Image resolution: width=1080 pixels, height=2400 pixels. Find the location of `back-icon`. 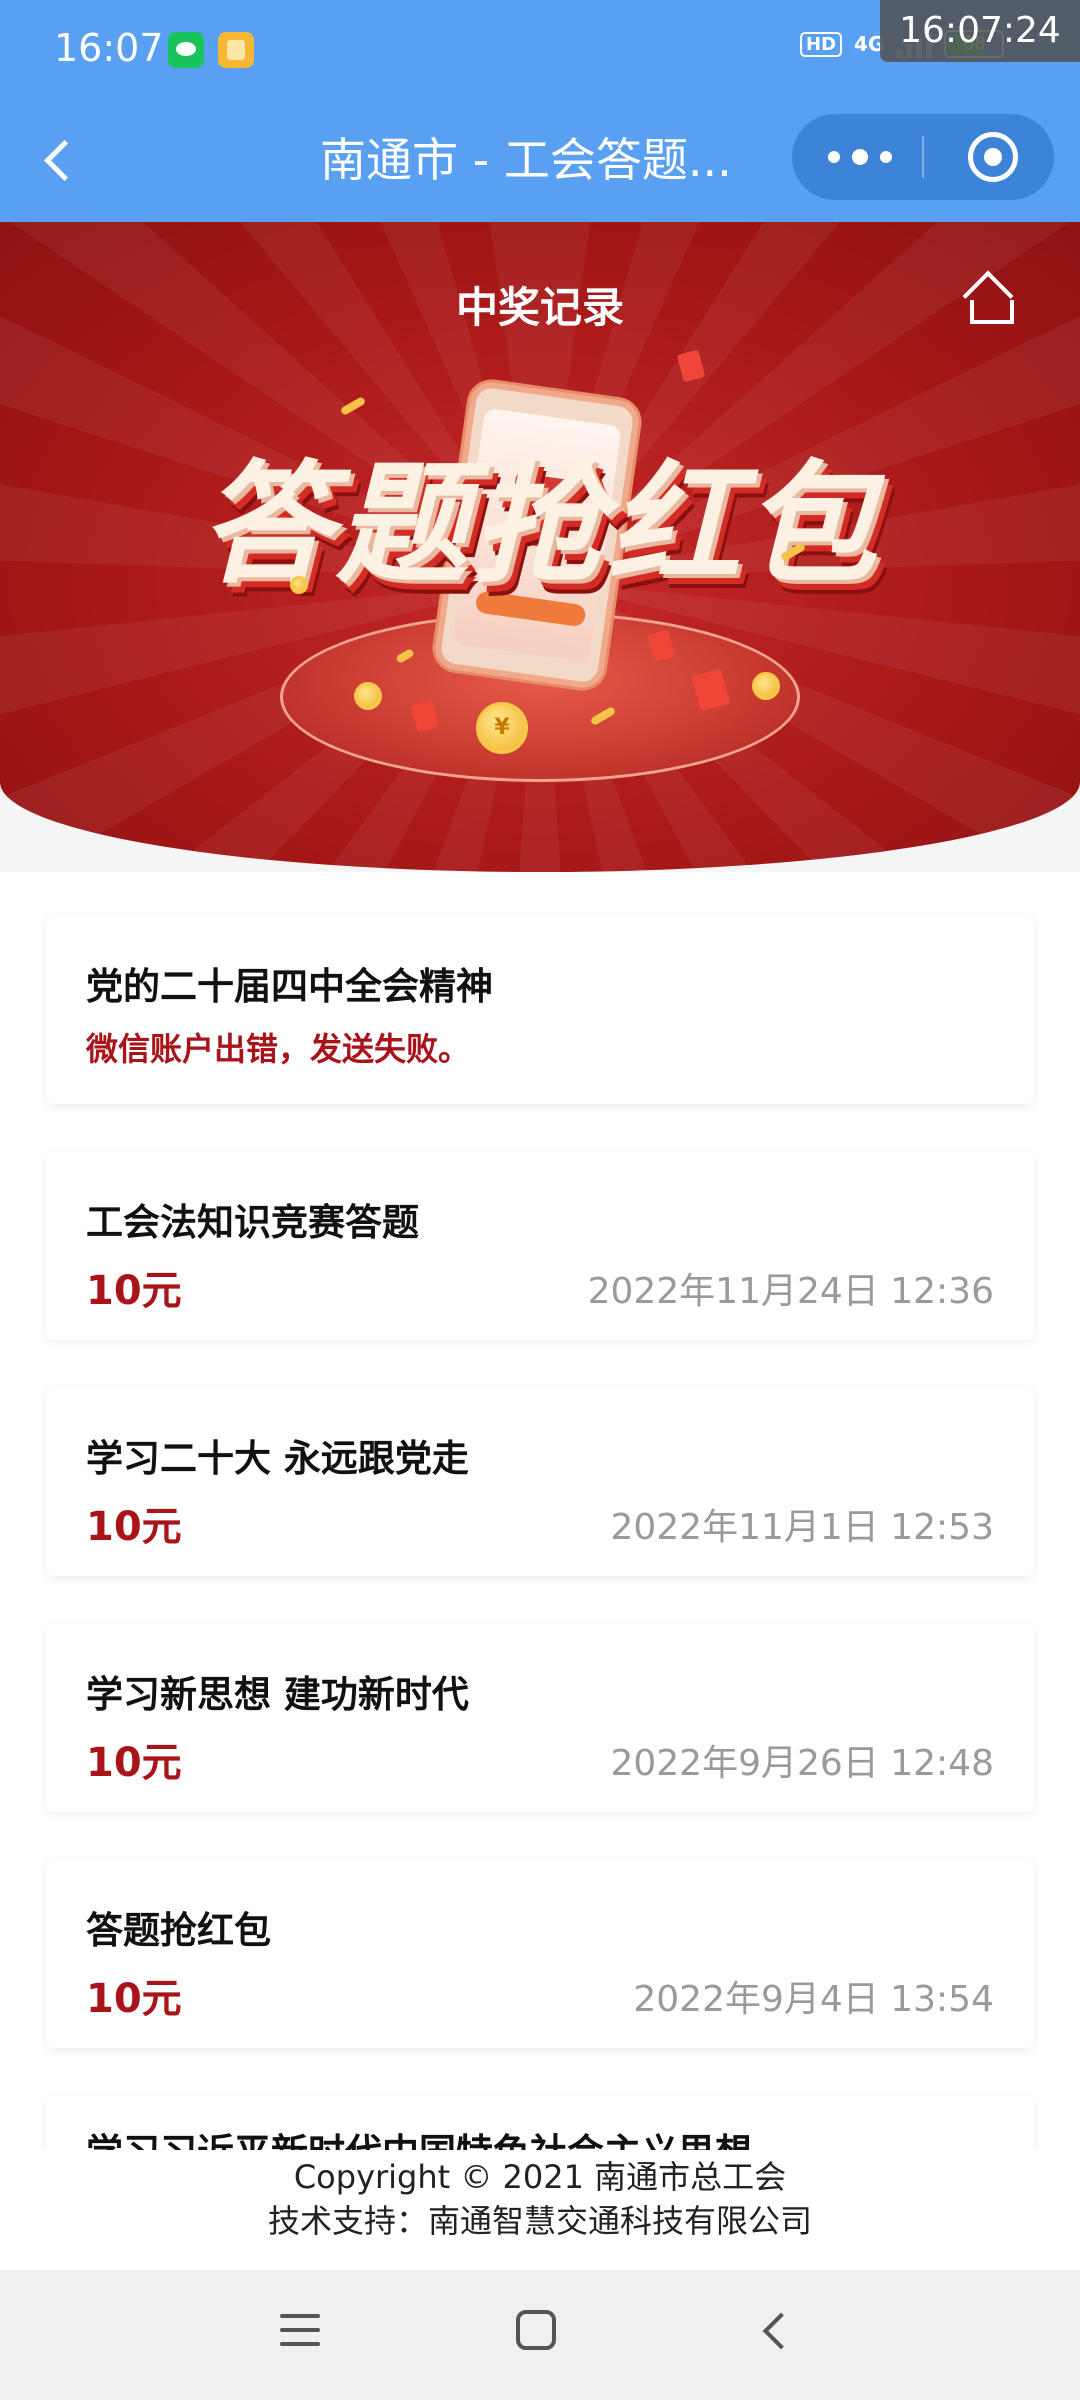

back-icon is located at coordinates (64, 160).